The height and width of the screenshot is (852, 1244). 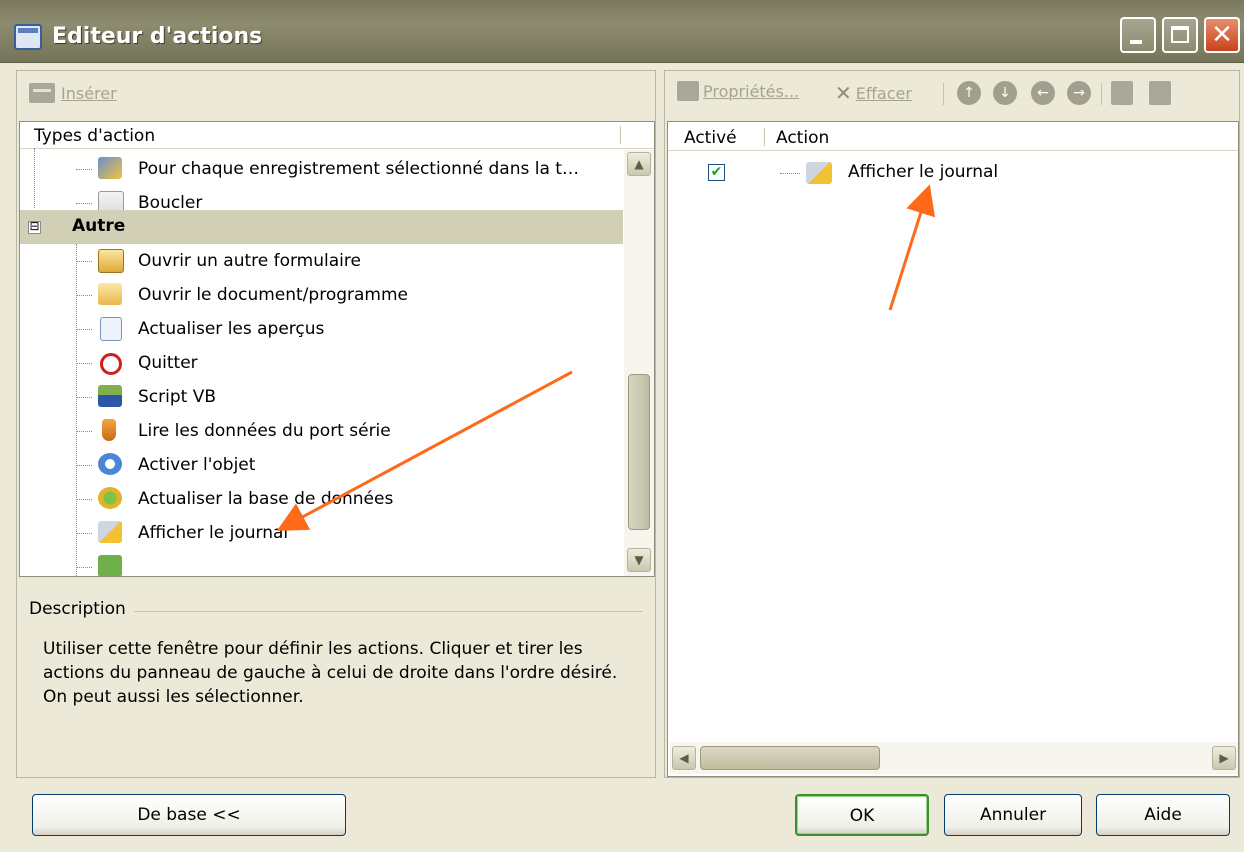 I want to click on tree-item: Afficher le journal, so click(x=320, y=533).